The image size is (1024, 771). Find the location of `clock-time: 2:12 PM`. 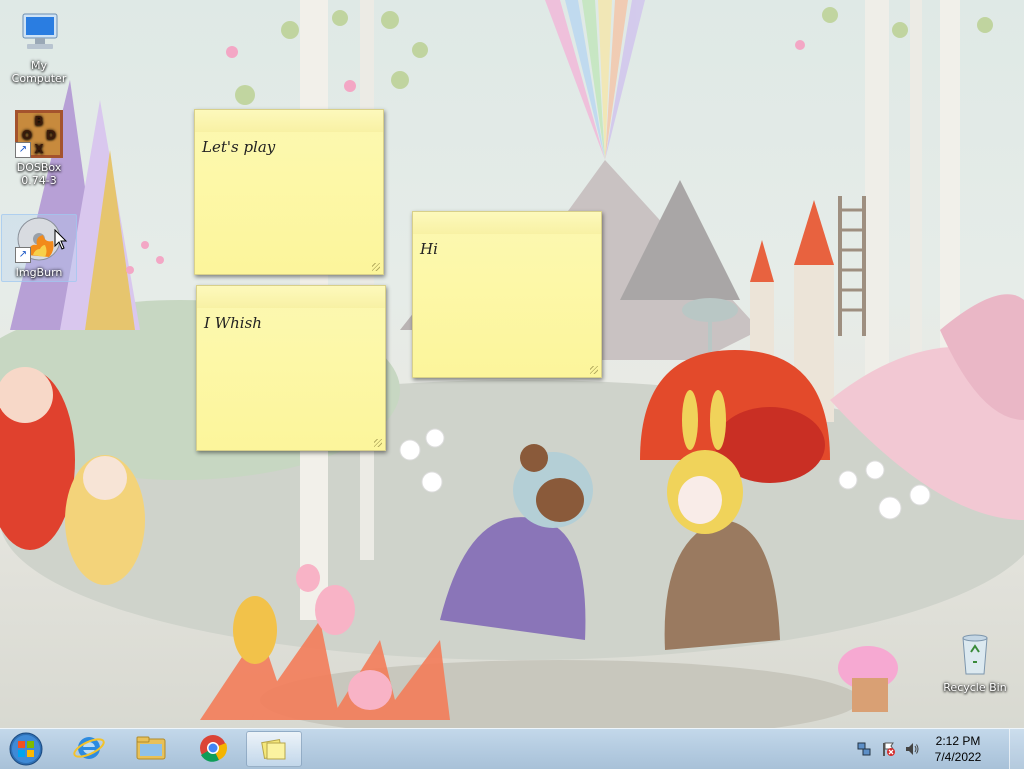

clock-time: 2:12 PM is located at coordinates (958, 741).